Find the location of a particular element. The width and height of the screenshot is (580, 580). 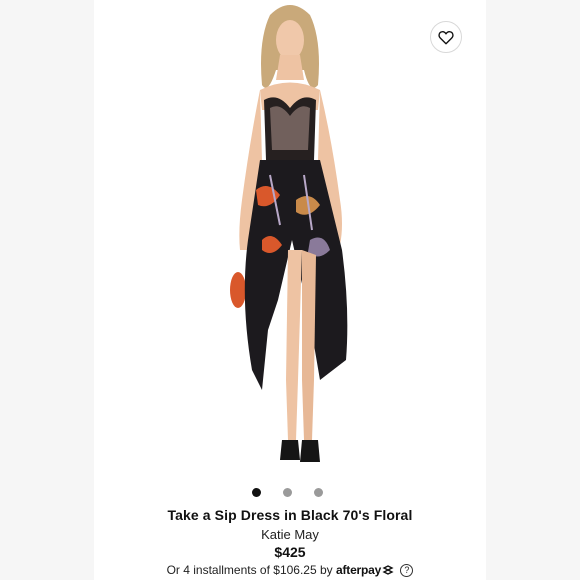

afterpay-logo: afterpay is located at coordinates (365, 570).